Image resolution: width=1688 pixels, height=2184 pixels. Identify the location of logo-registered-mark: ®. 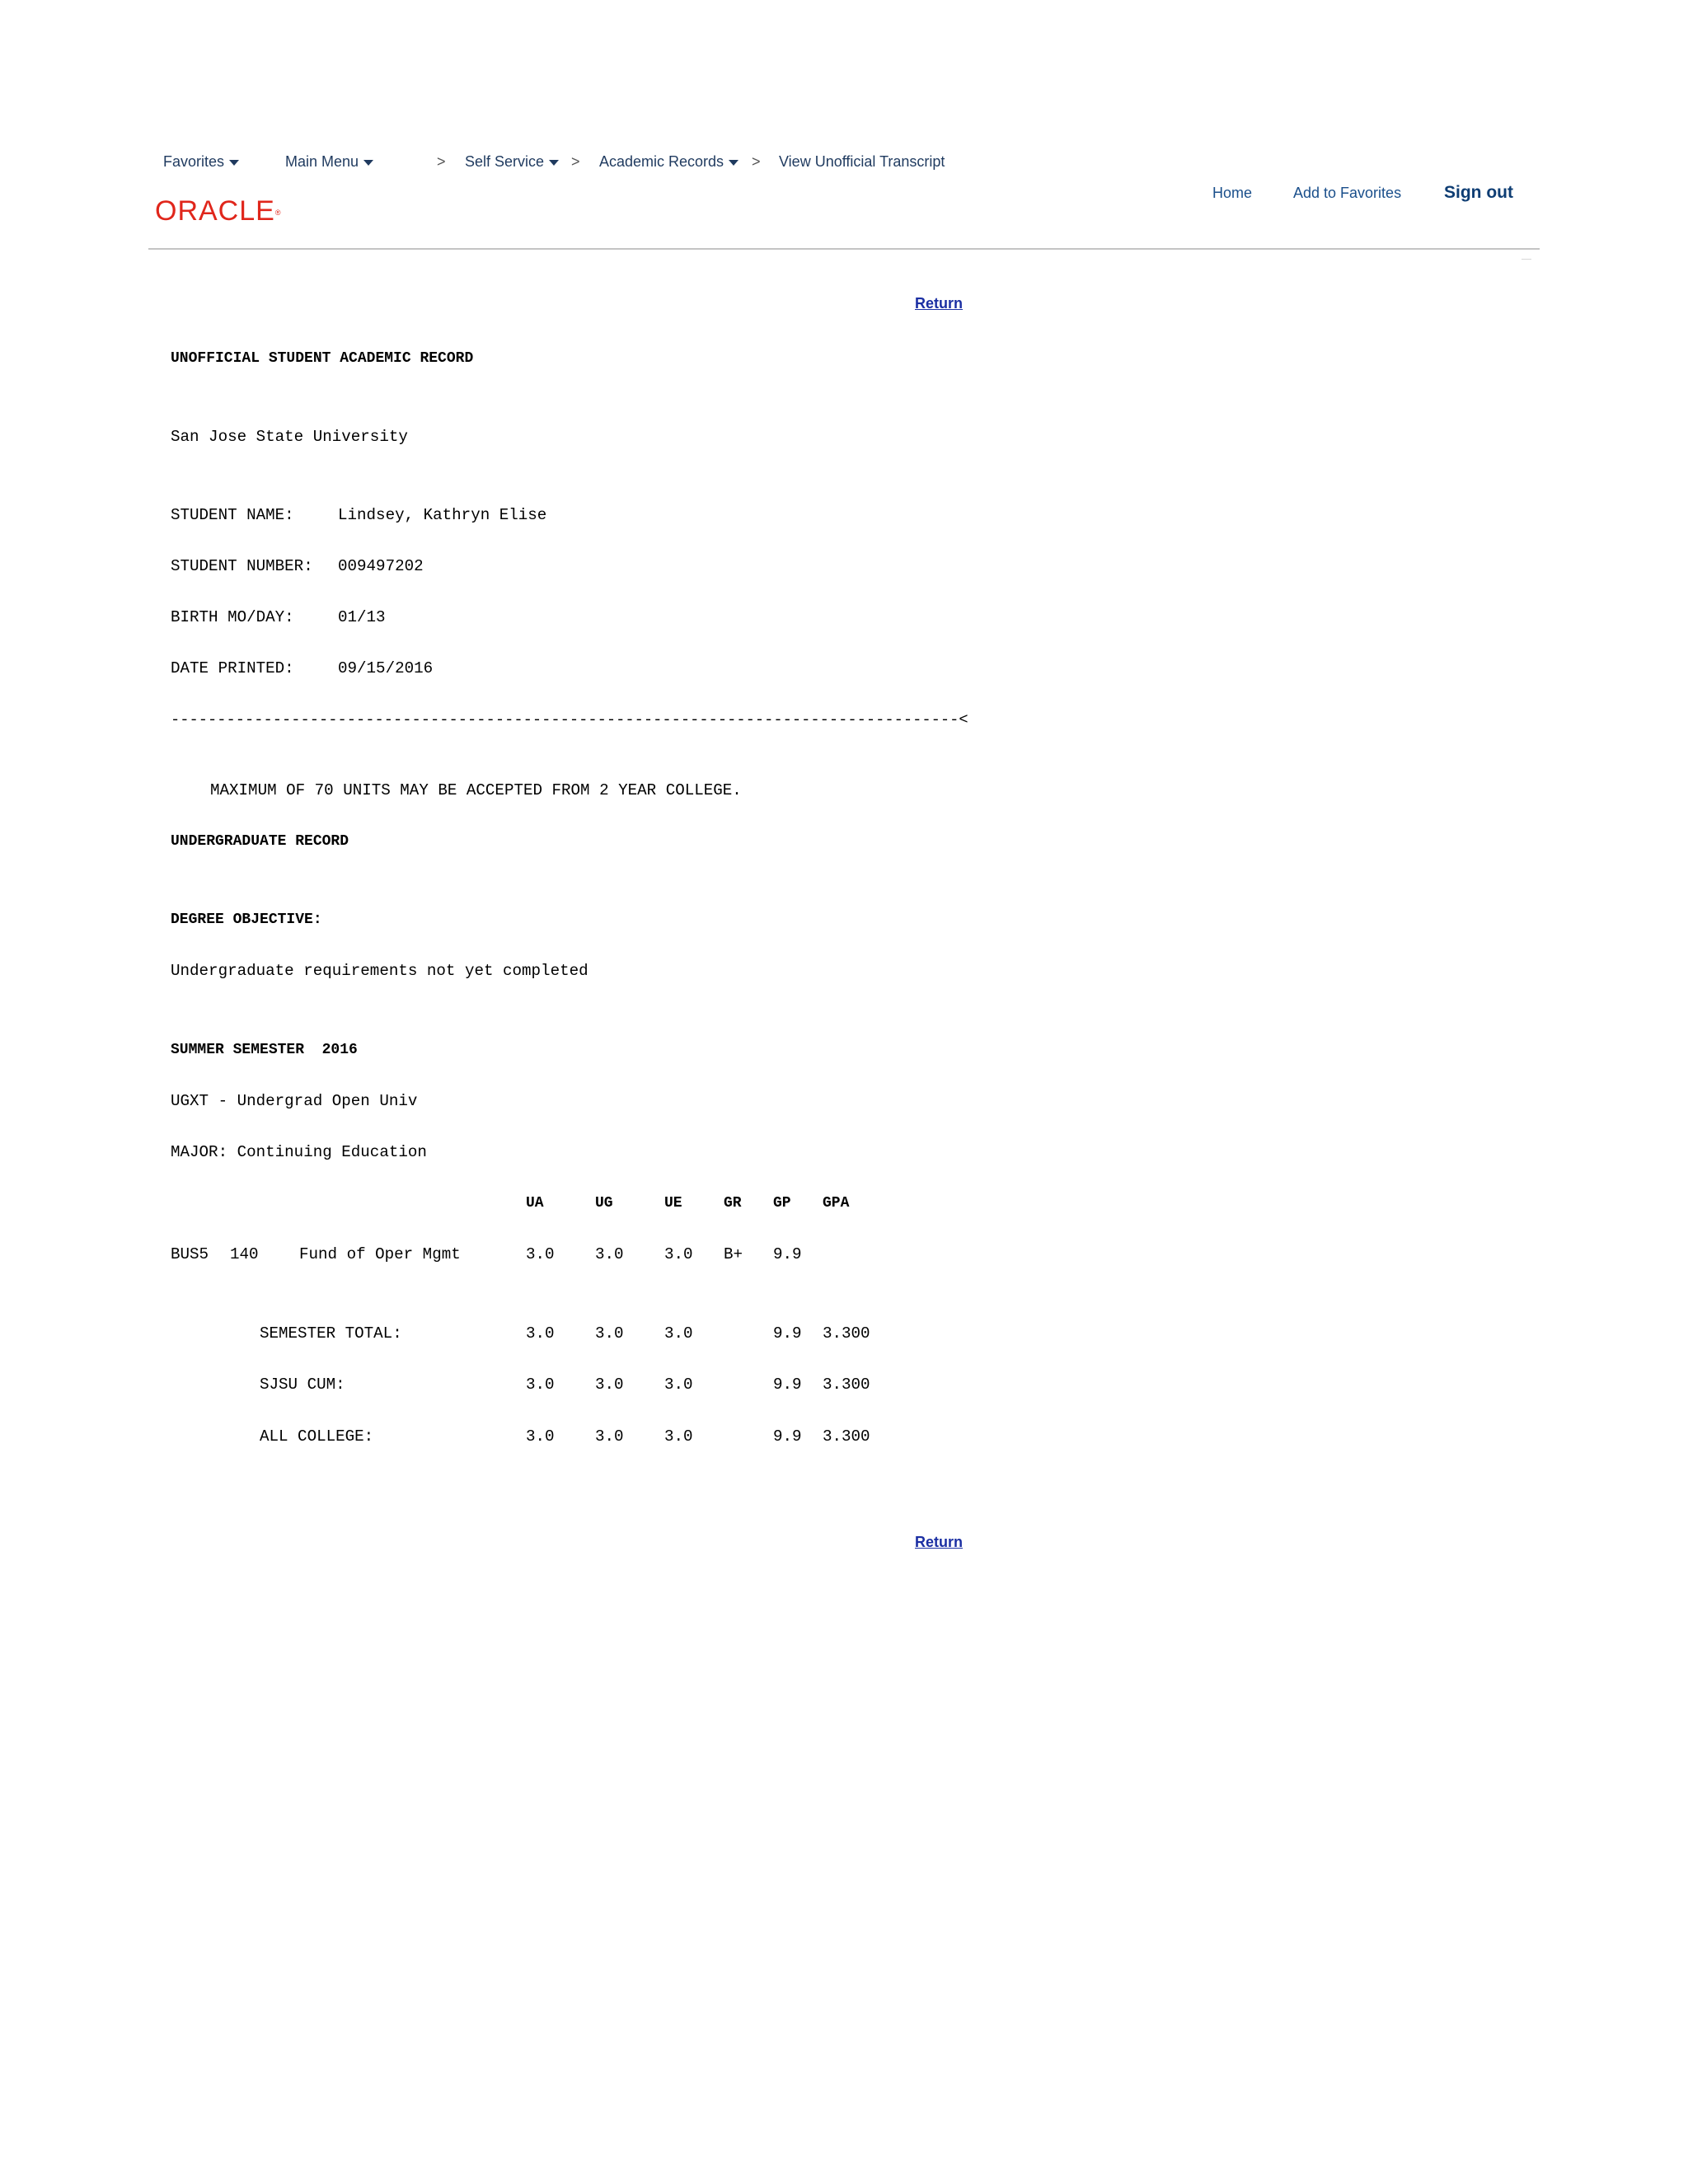
(278, 213).